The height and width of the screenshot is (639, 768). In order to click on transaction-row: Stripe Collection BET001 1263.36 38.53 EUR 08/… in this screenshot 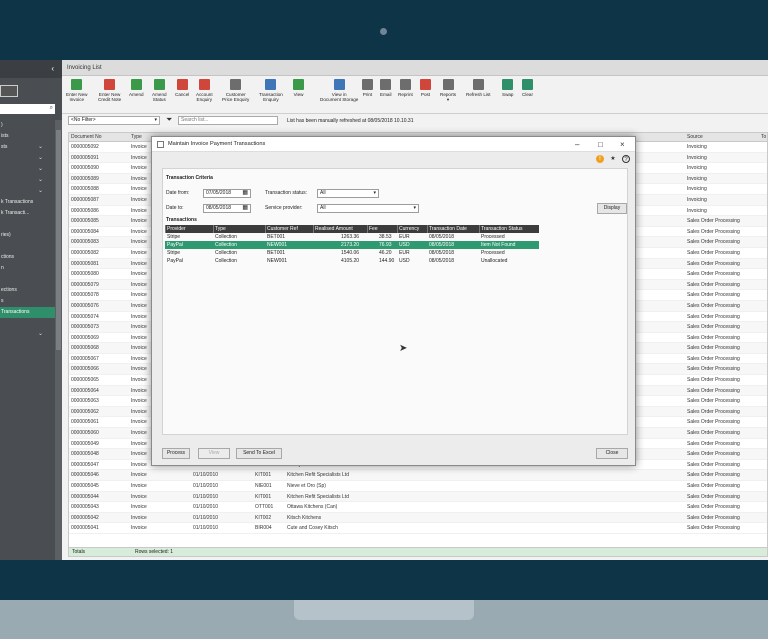, I will do `click(352, 237)`.